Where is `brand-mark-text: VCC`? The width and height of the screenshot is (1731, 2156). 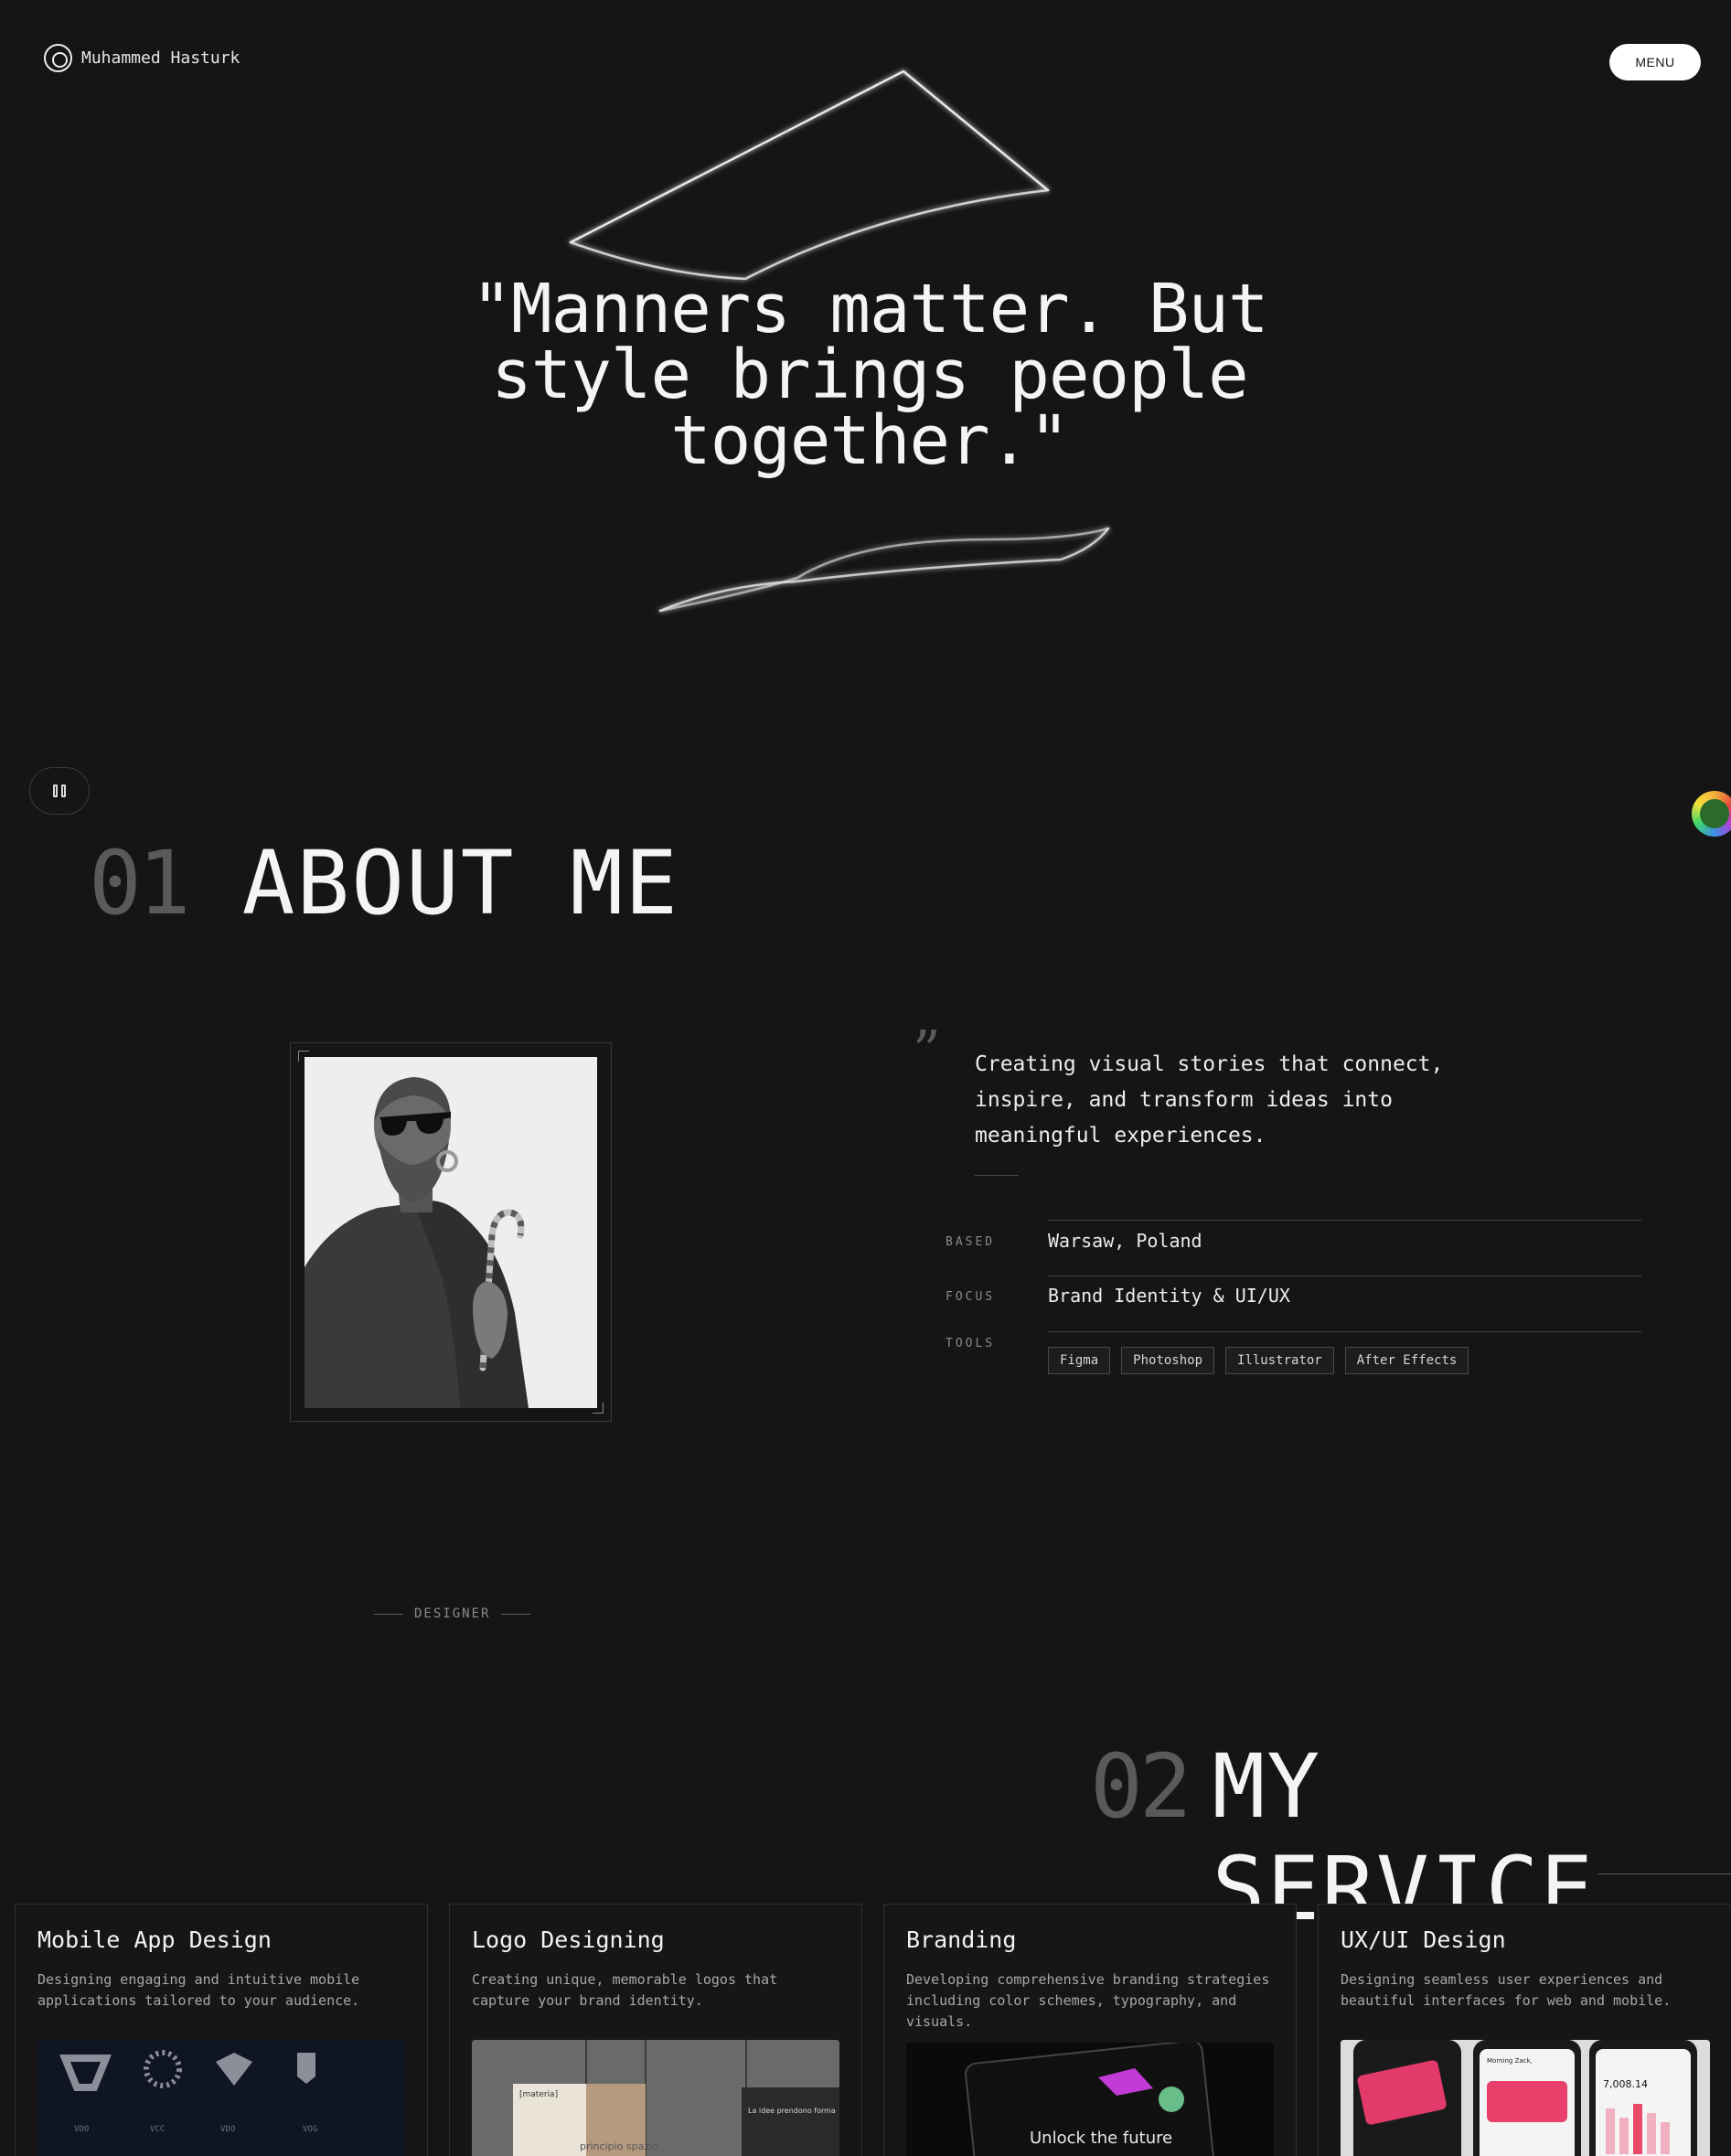 brand-mark-text: VCC is located at coordinates (157, 2129).